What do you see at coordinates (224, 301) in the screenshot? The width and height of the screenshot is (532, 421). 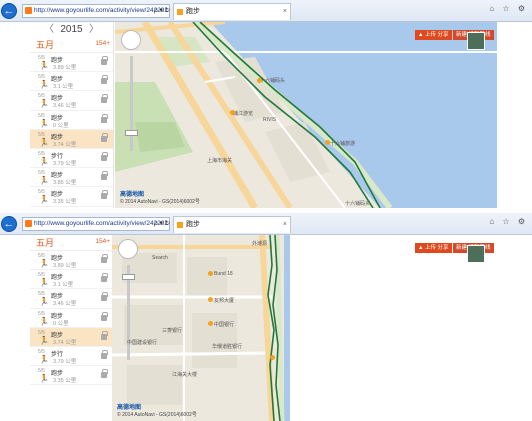 I see `map-label: 友邦大厦` at bounding box center [224, 301].